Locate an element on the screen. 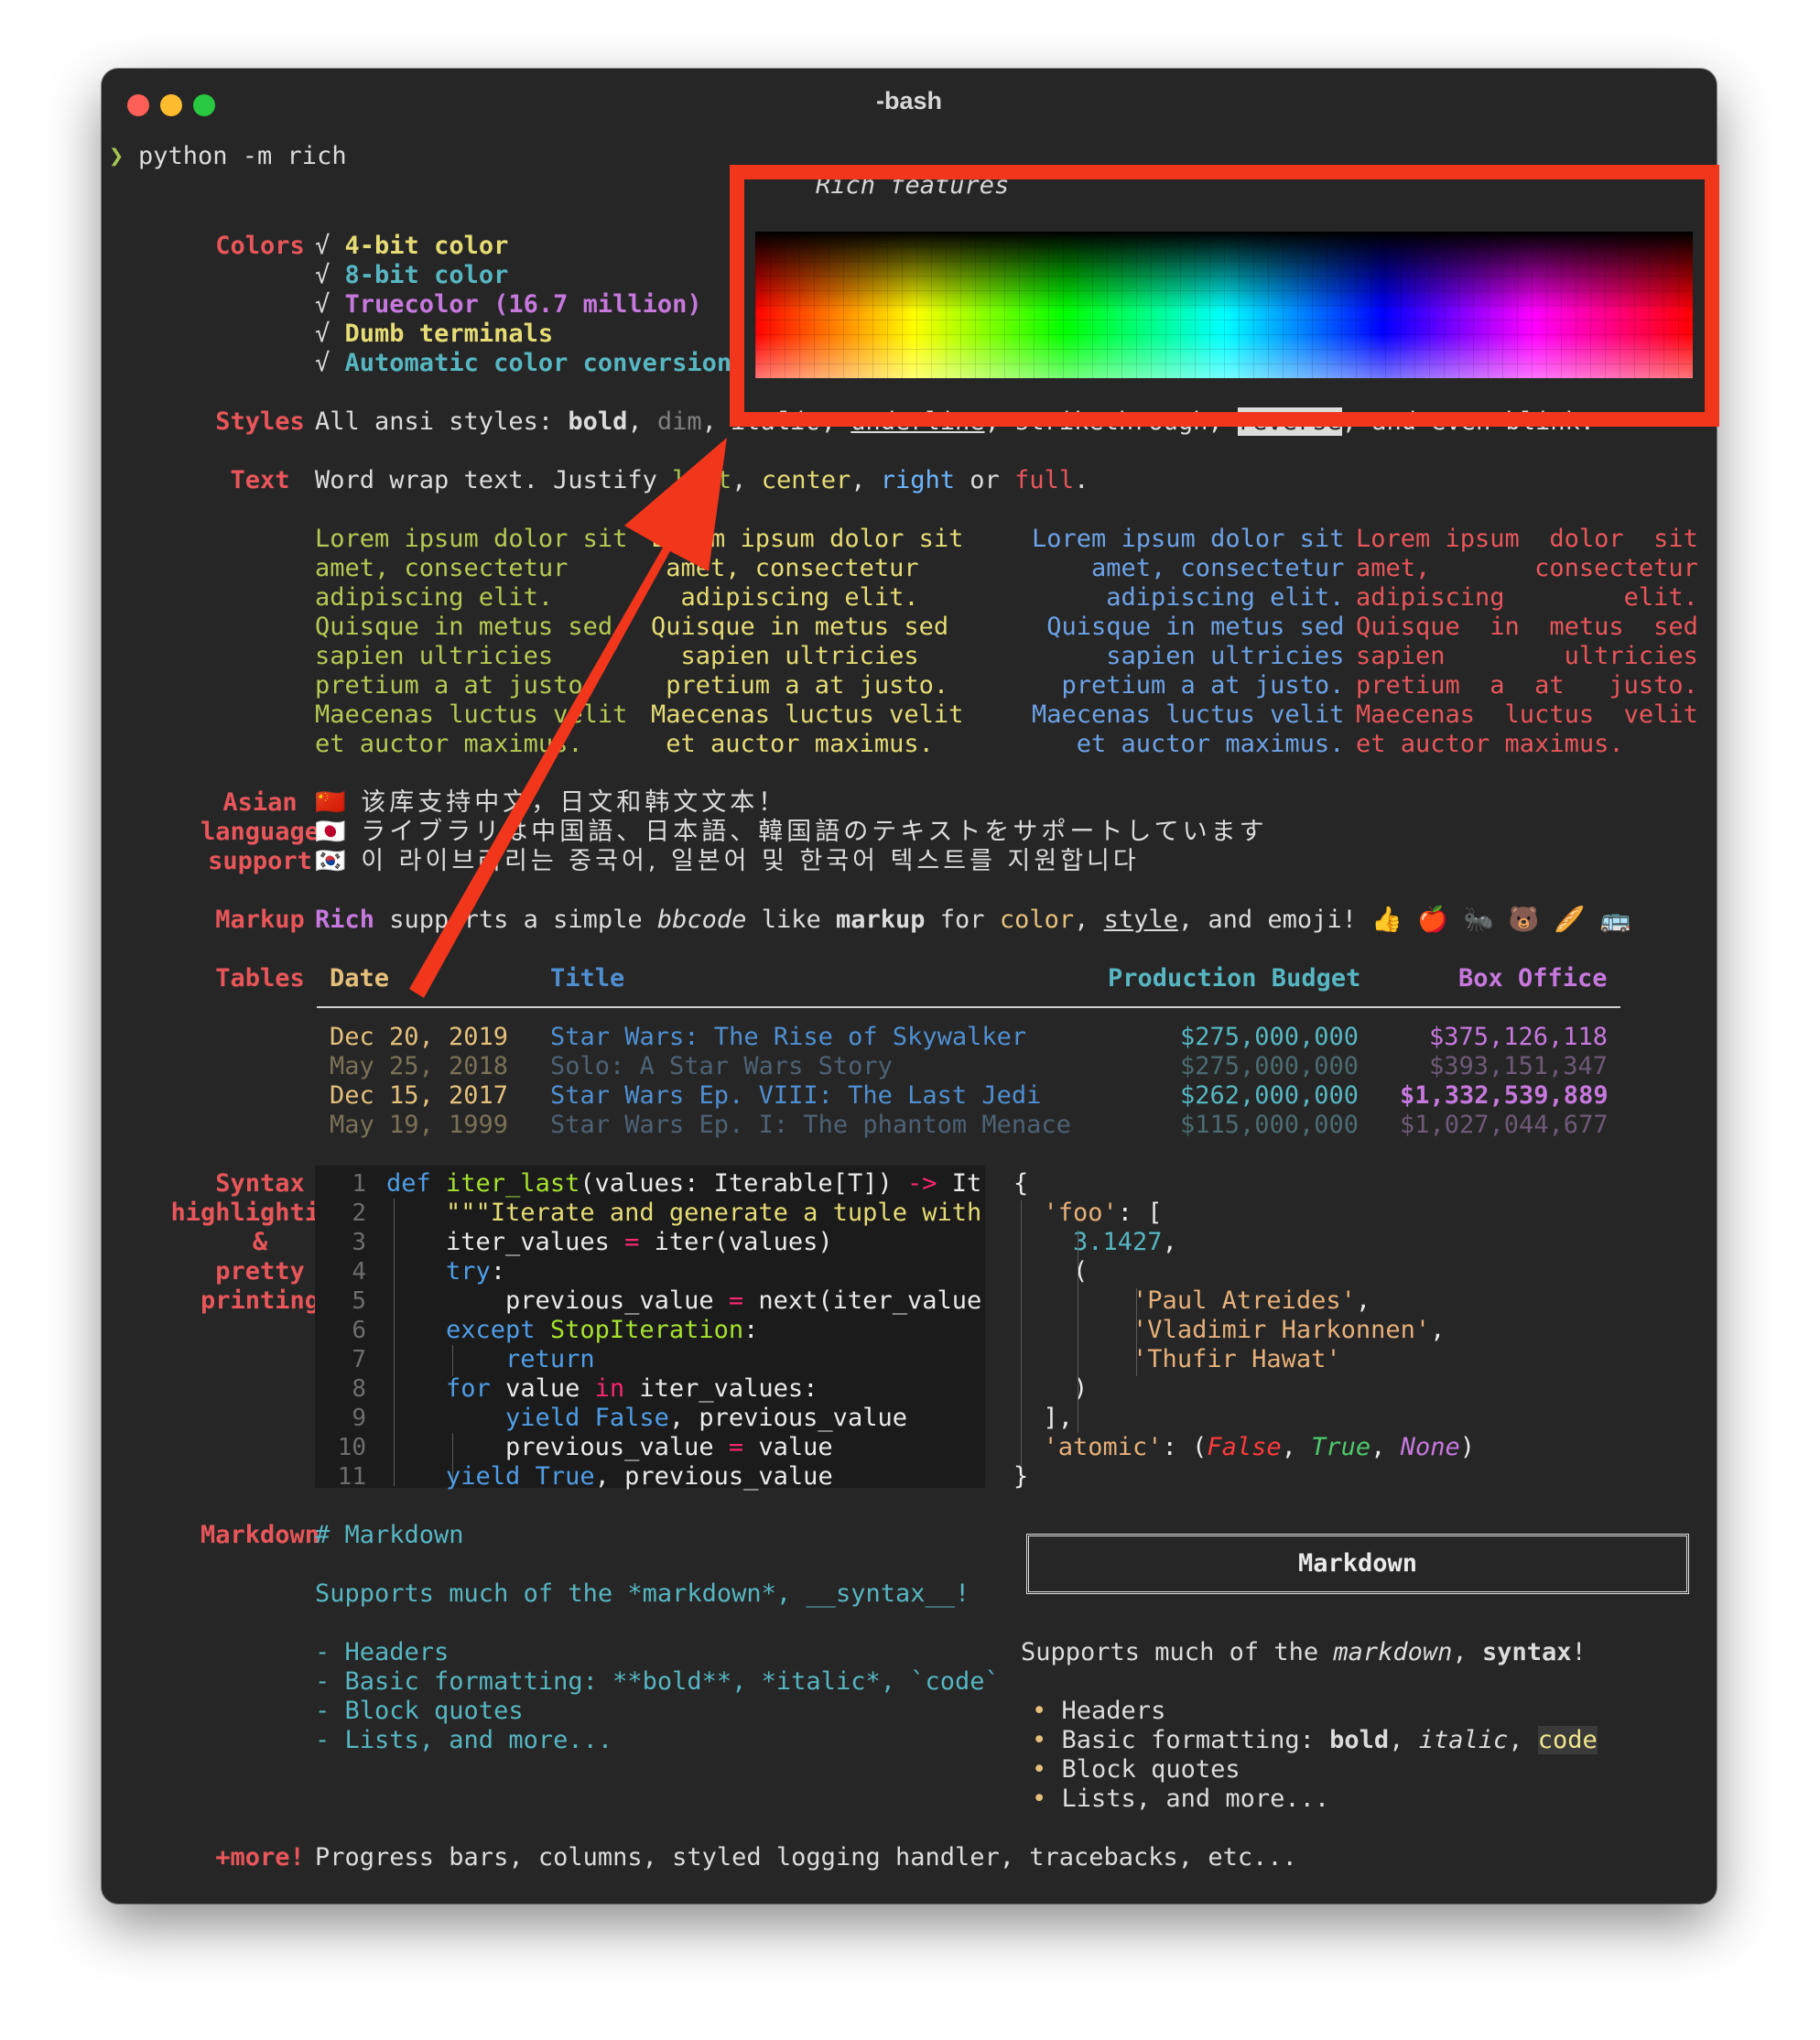 Image resolution: width=1820 pixels, height=2040 pixels. arrow-icon is located at coordinates (568, 718).